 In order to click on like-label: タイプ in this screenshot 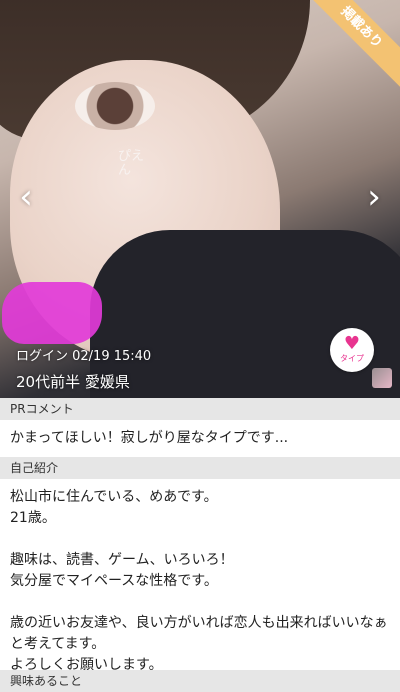, I will do `click(352, 358)`.